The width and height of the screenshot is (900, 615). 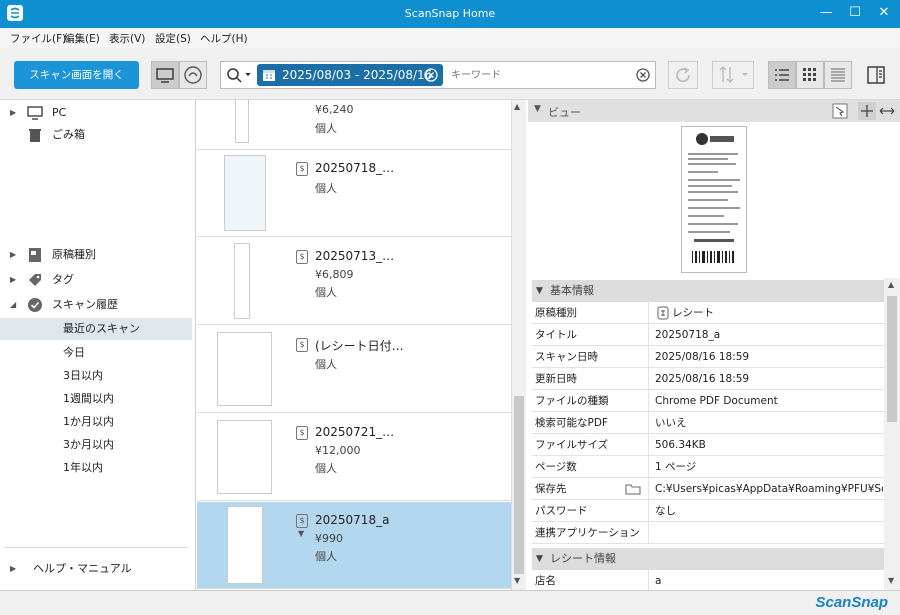 I want to click on refresh-icon, so click(x=683, y=75).